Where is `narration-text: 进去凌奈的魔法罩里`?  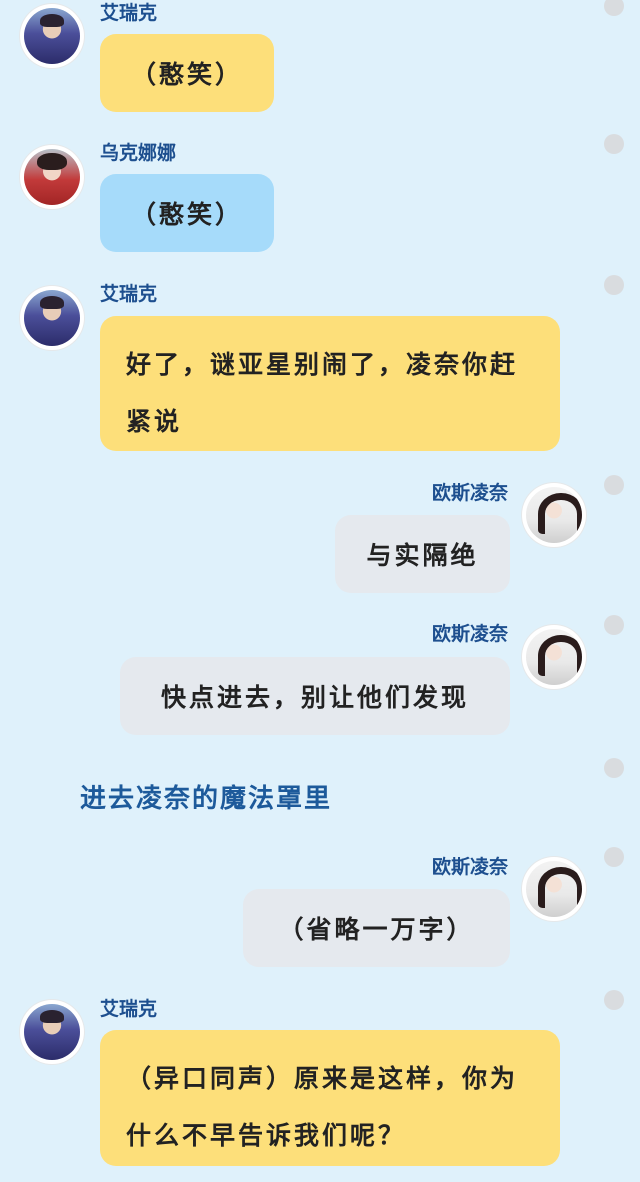
narration-text: 进去凌奈的魔法罩里 is located at coordinates (206, 799).